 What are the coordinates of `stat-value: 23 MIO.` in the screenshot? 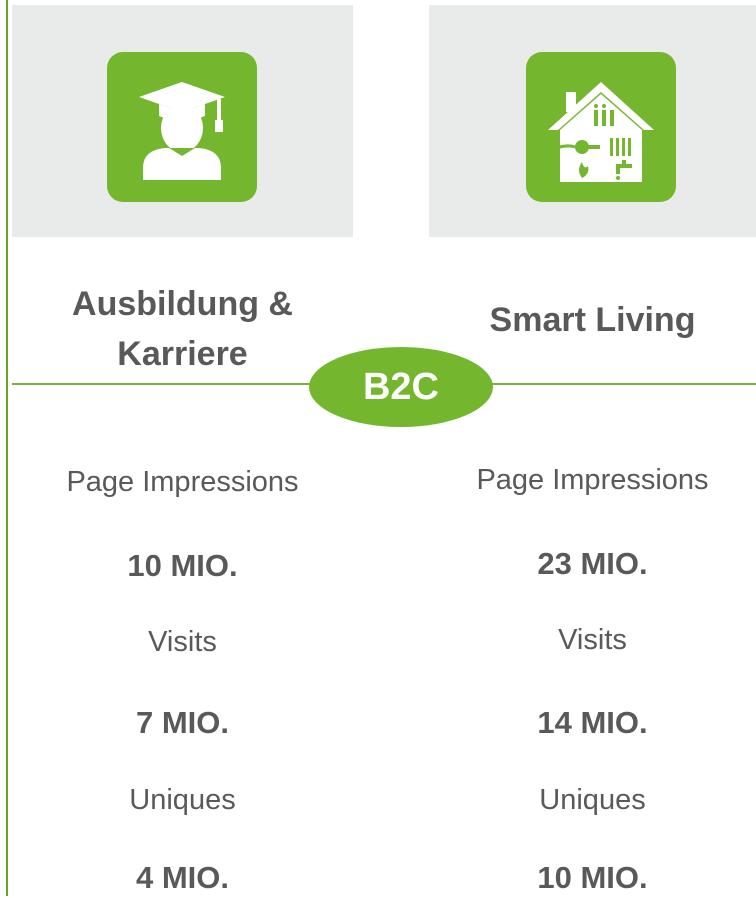 It's located at (592, 563).